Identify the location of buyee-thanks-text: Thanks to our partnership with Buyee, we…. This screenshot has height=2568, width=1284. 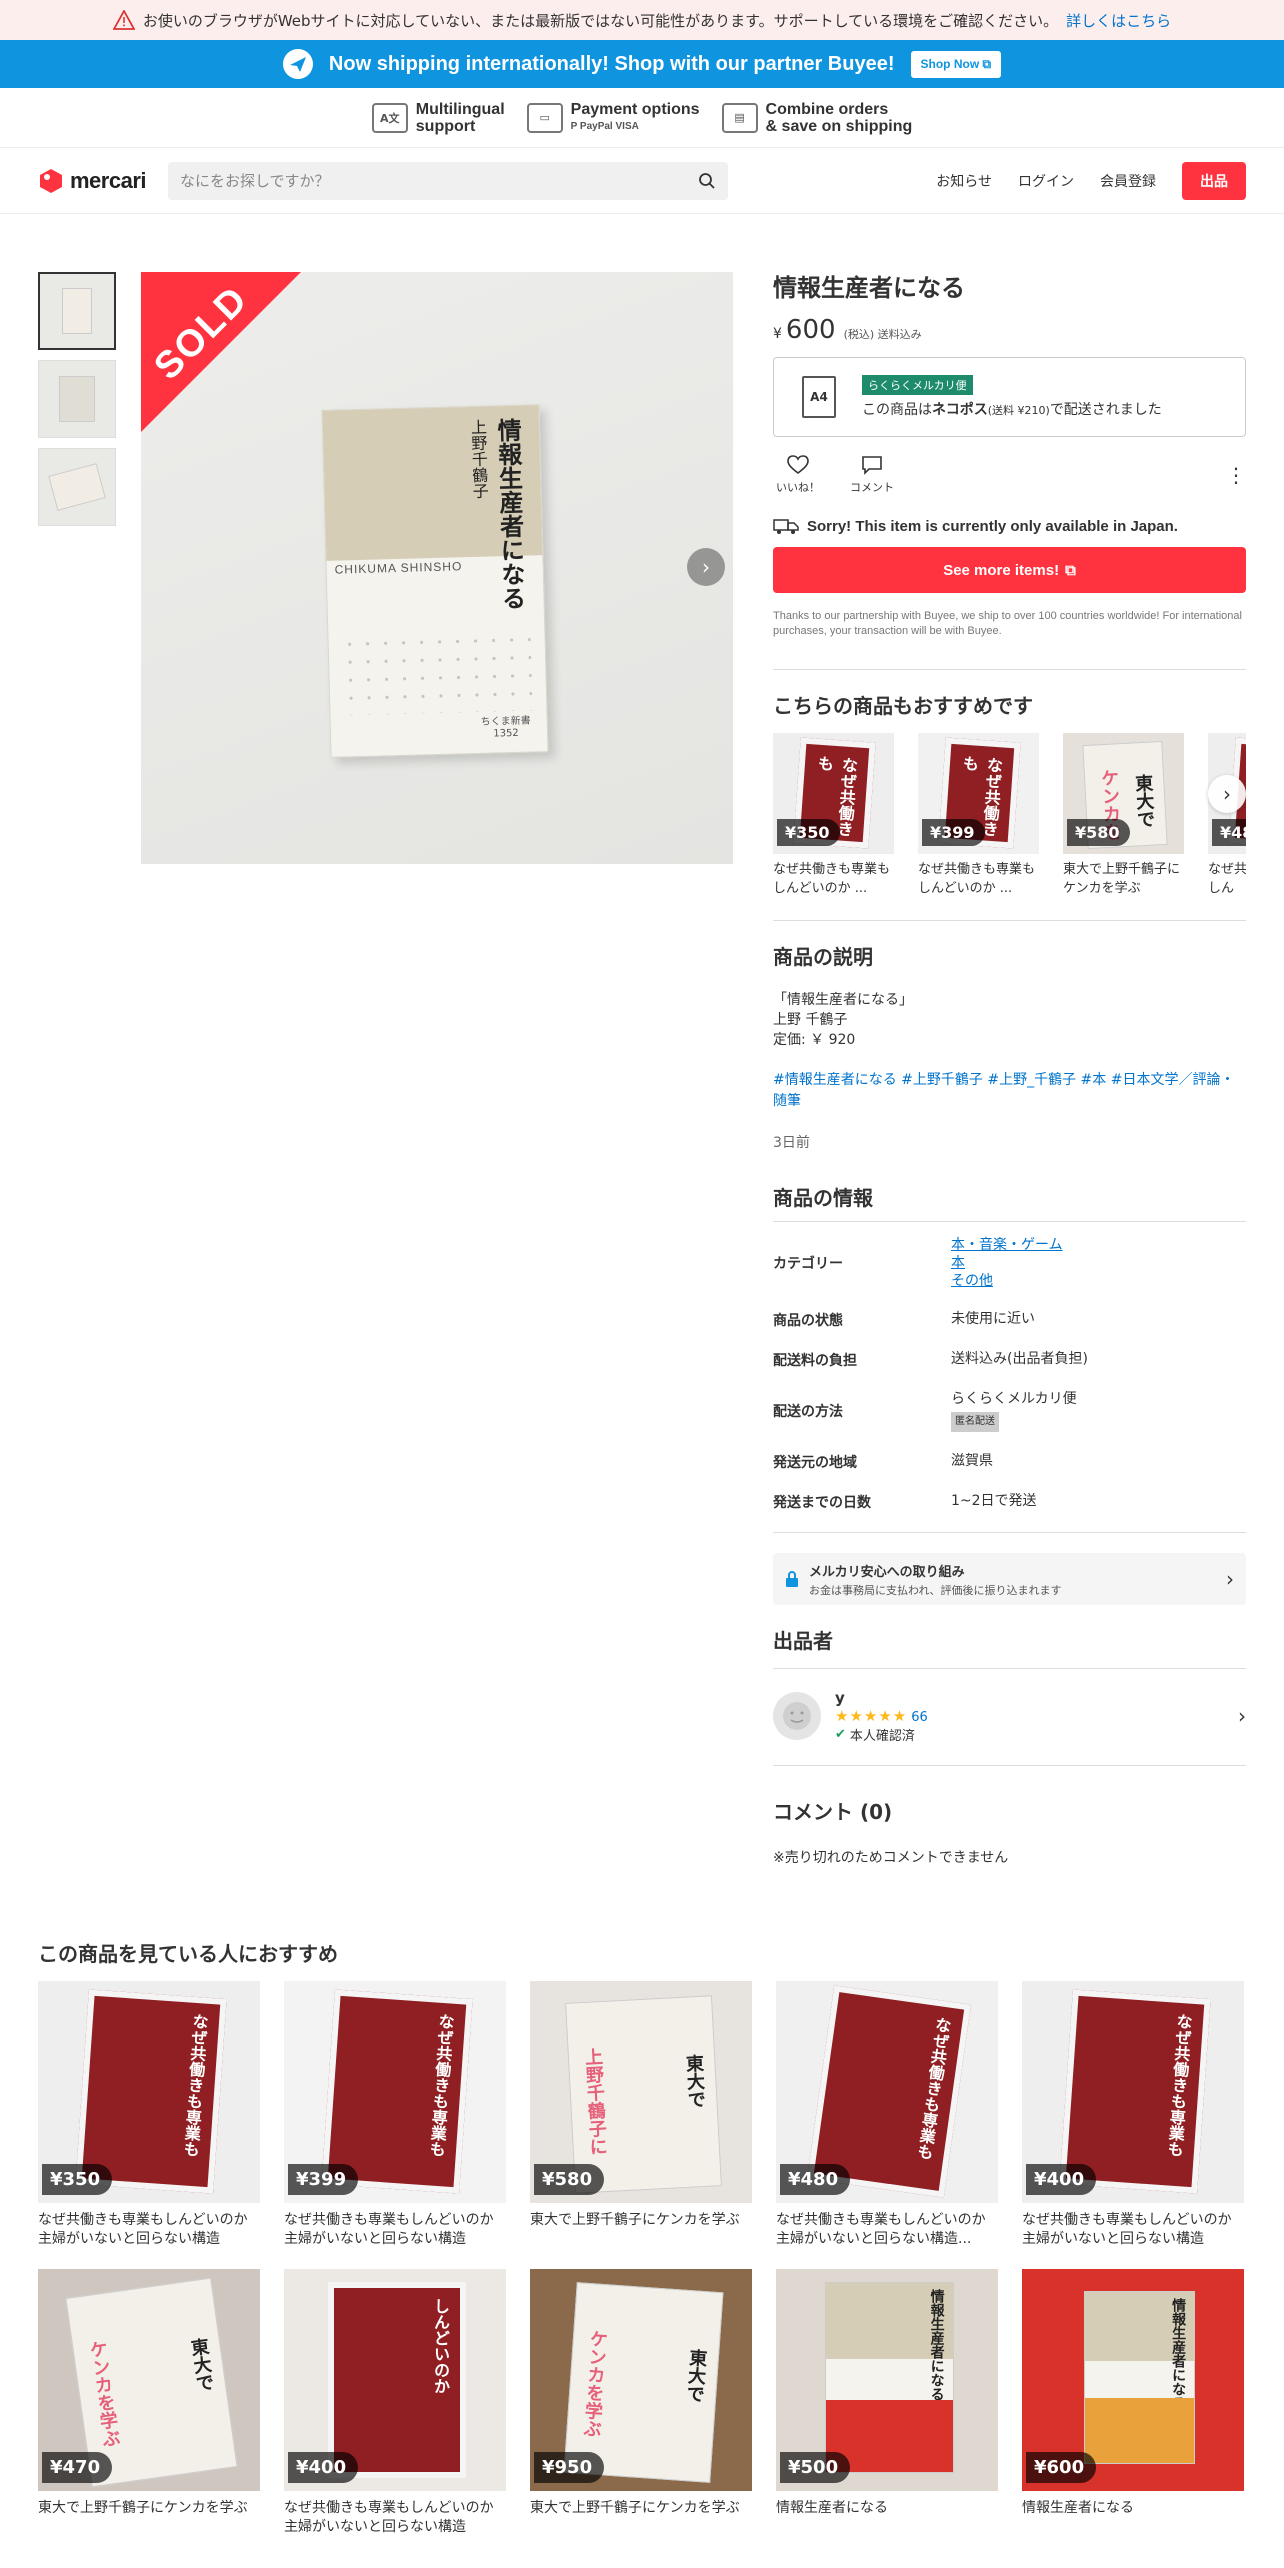
(1007, 623).